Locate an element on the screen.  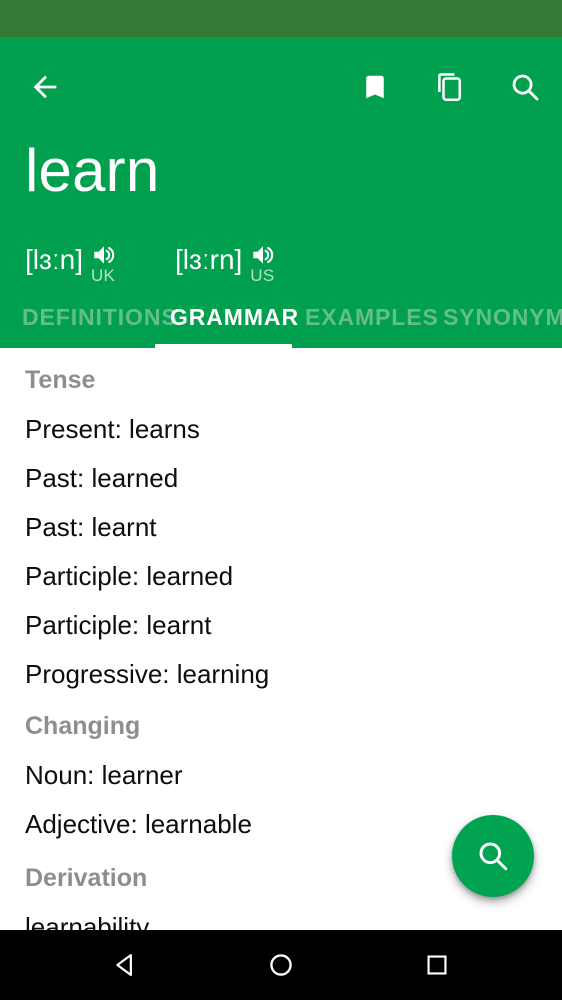
toolbar is located at coordinates (281, 82).